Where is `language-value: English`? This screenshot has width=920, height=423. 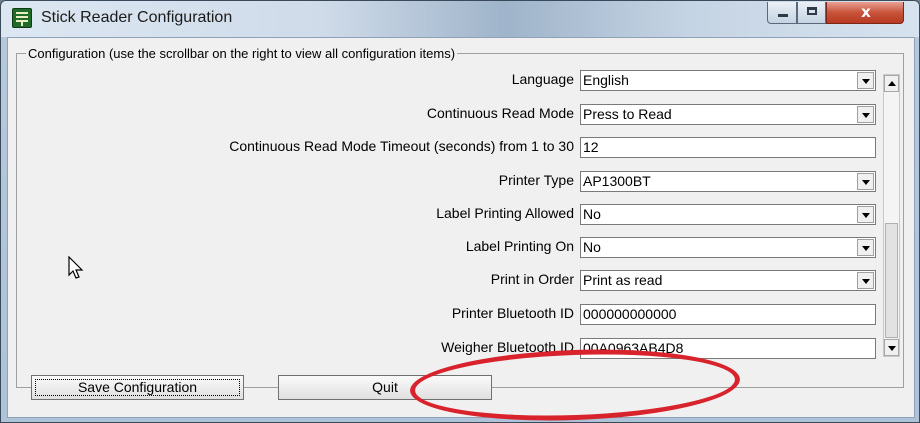 language-value: English is located at coordinates (606, 80).